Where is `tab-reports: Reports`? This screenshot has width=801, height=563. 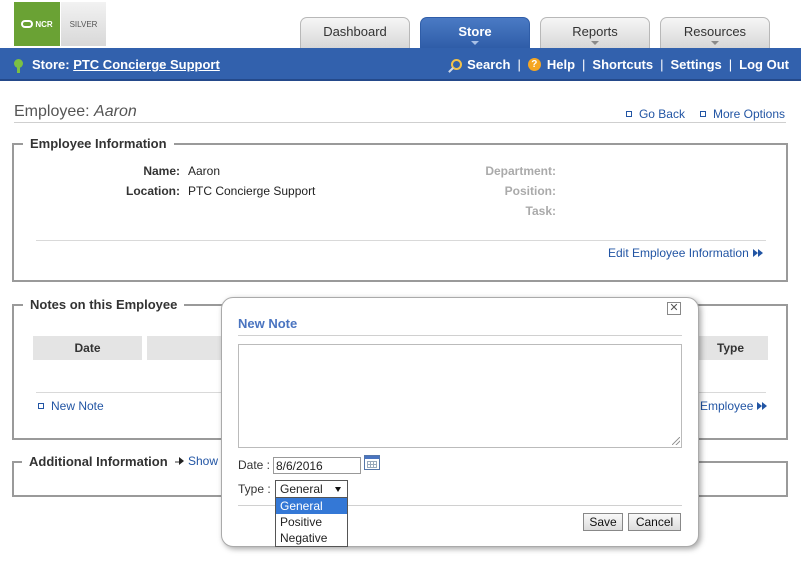 tab-reports: Reports is located at coordinates (595, 32).